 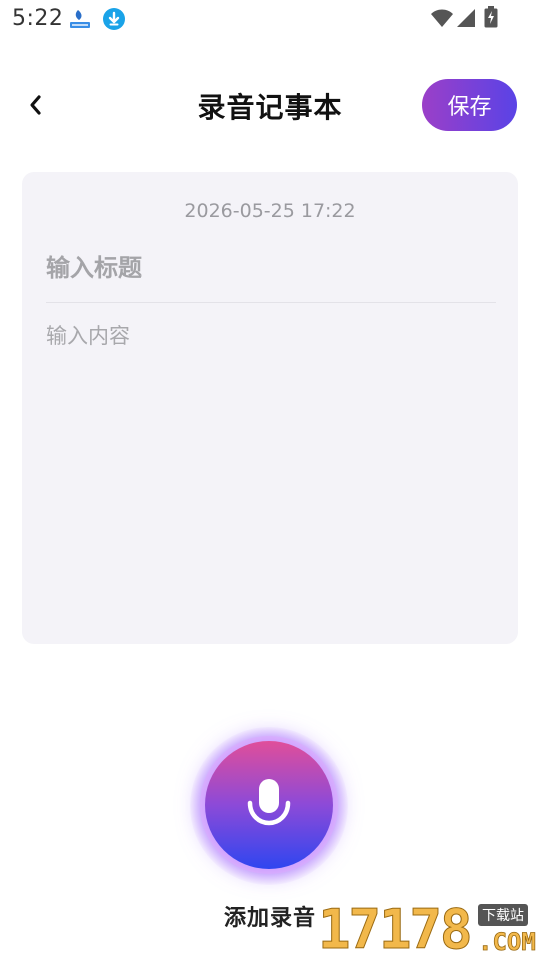 What do you see at coordinates (269, 802) in the screenshot?
I see `microphone-icon` at bounding box center [269, 802].